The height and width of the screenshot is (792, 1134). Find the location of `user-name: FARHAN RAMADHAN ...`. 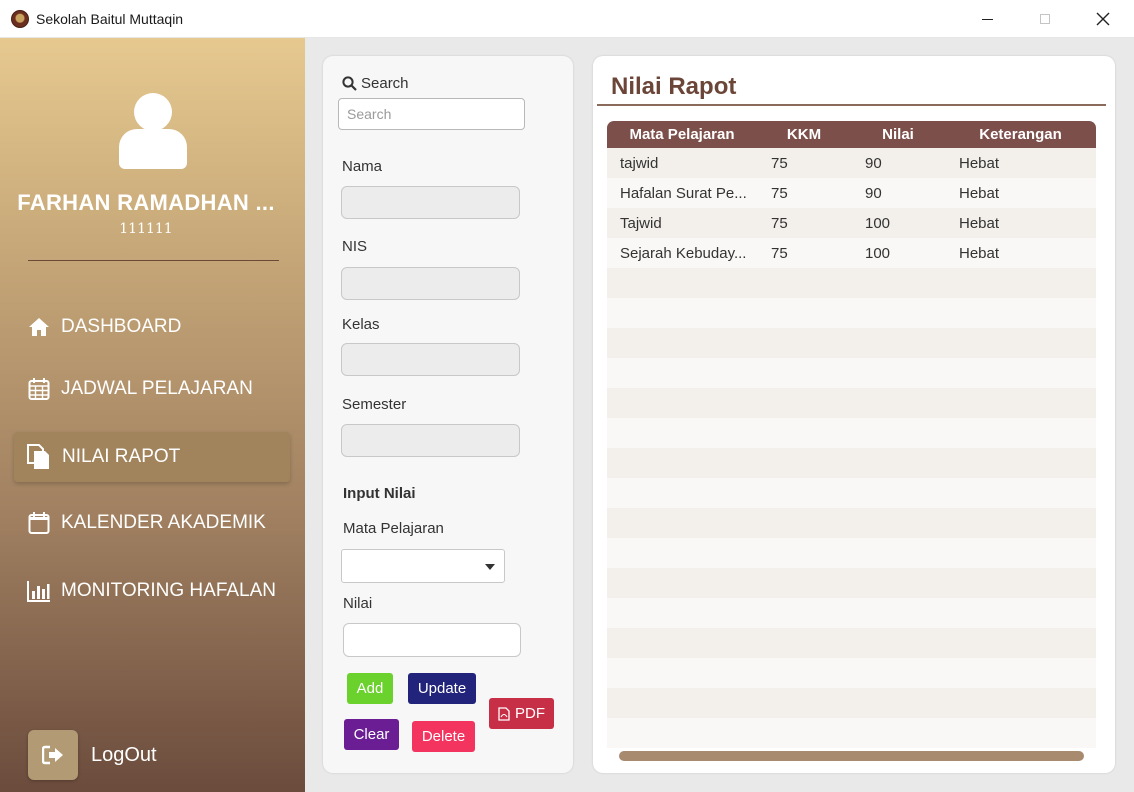

user-name: FARHAN RAMADHAN ... is located at coordinates (146, 202).